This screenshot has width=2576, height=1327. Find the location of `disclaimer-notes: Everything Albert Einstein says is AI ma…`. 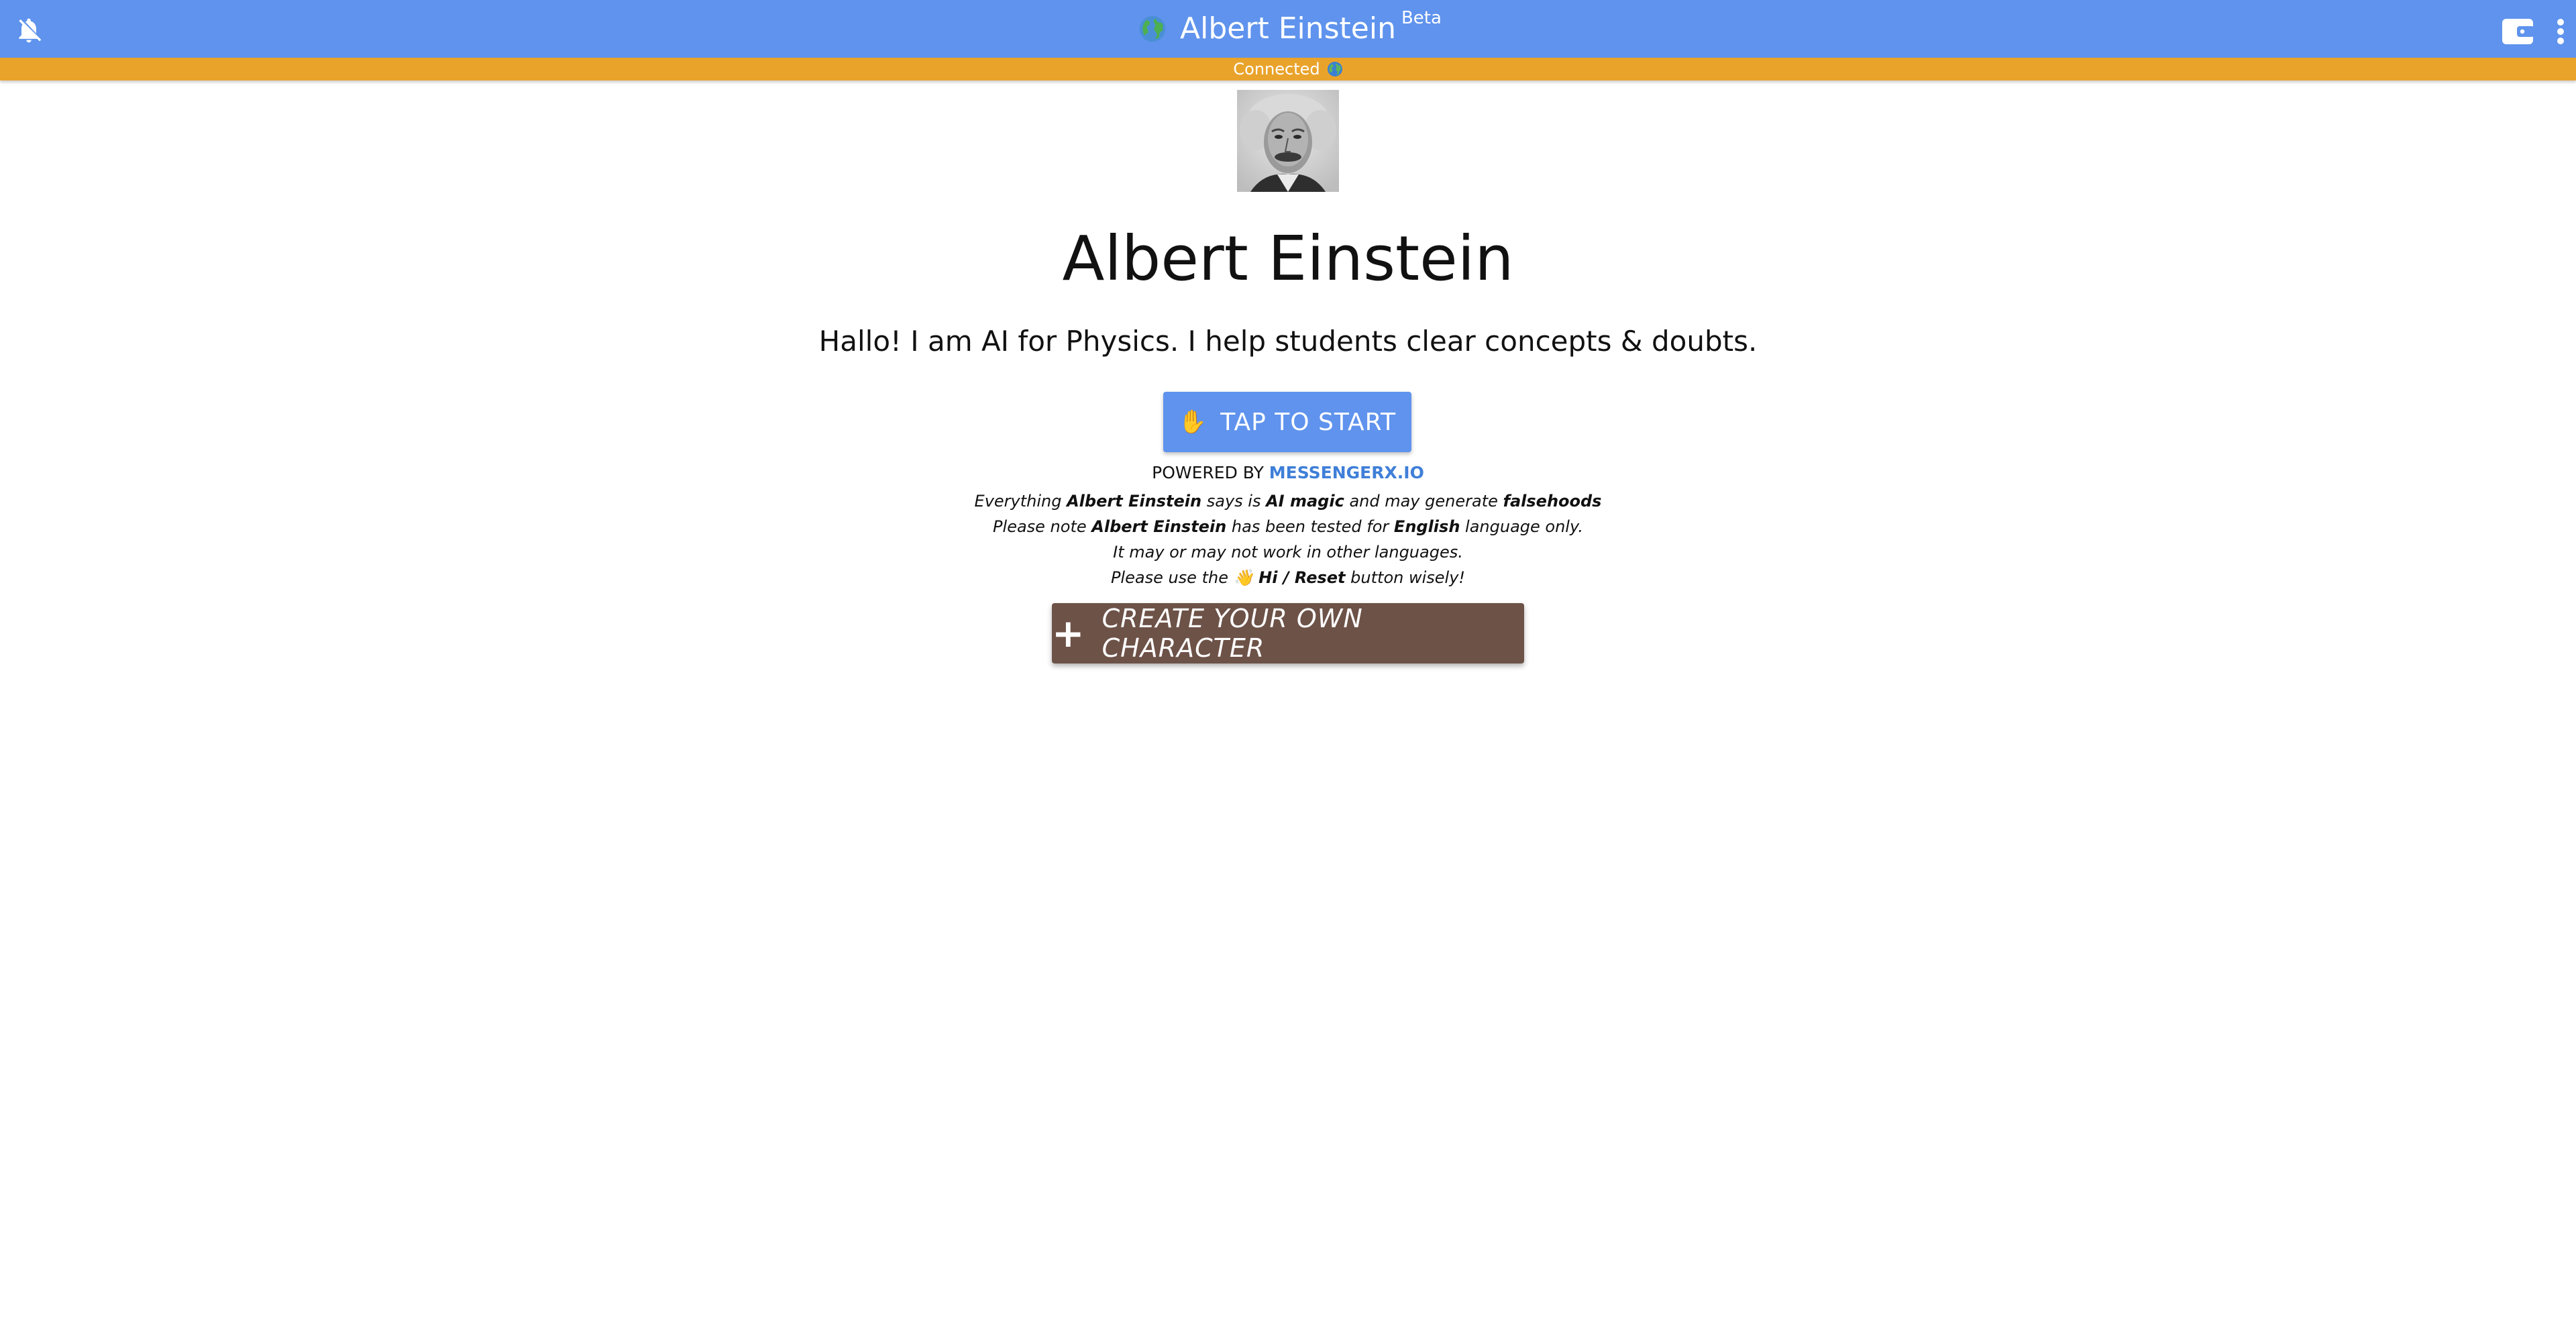

disclaimer-notes: Everything Albert Einstein says is AI ma… is located at coordinates (1288, 539).